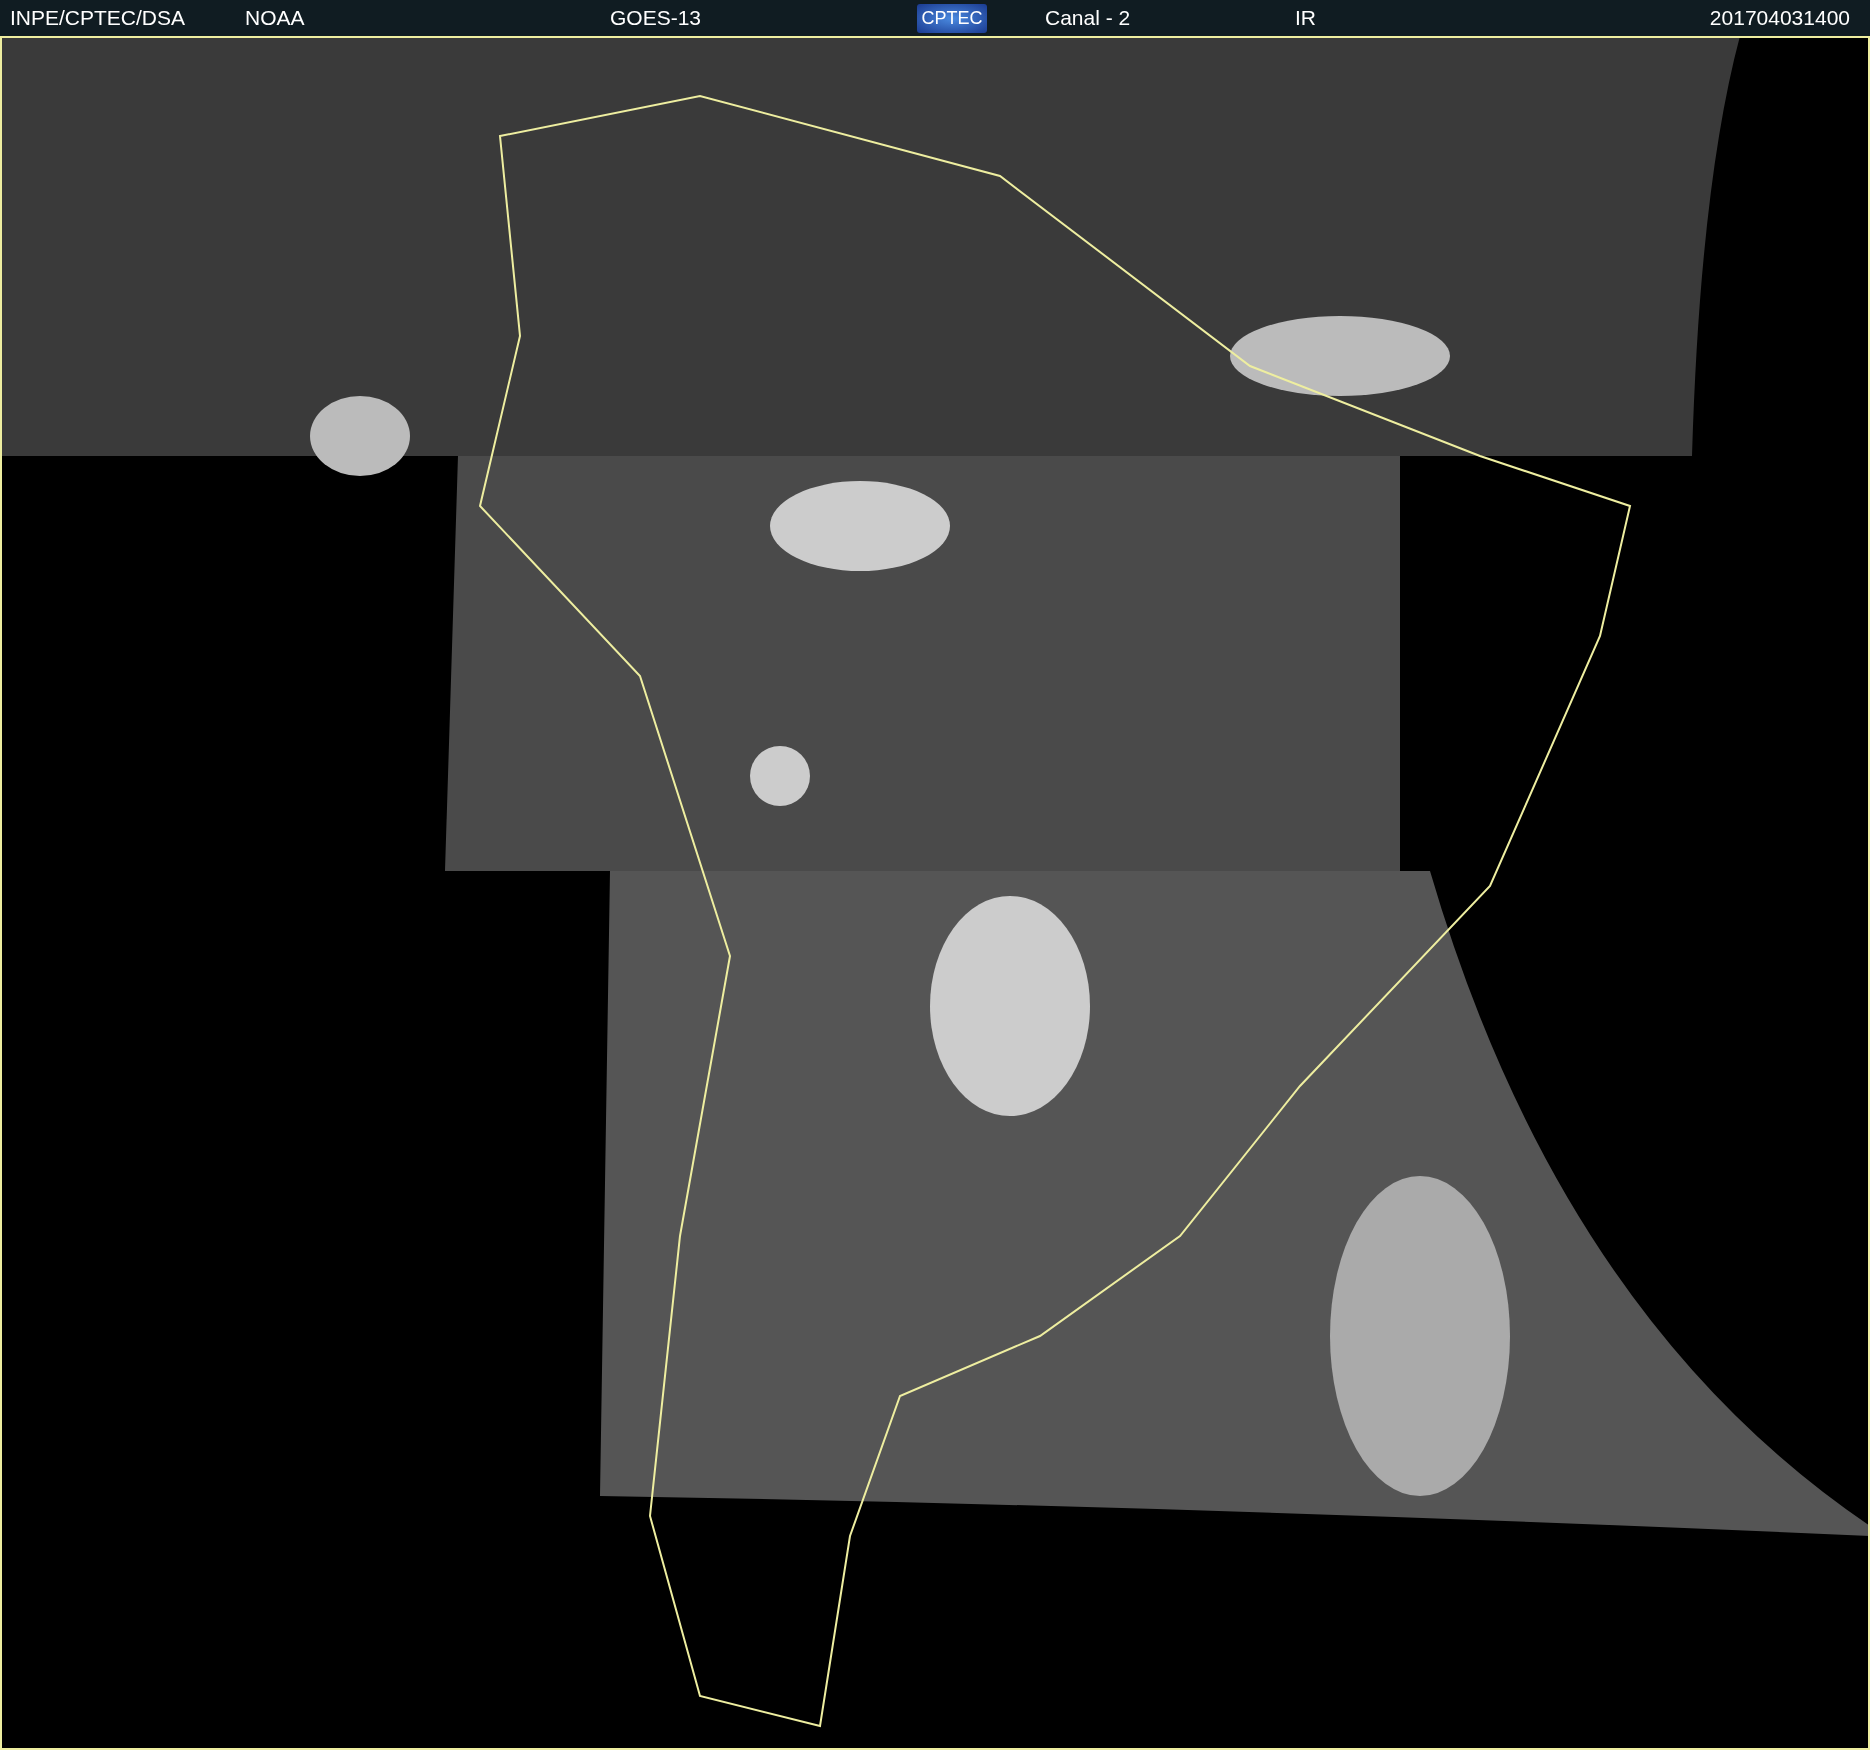  I want to click on header-label: NOAA, so click(274, 18).